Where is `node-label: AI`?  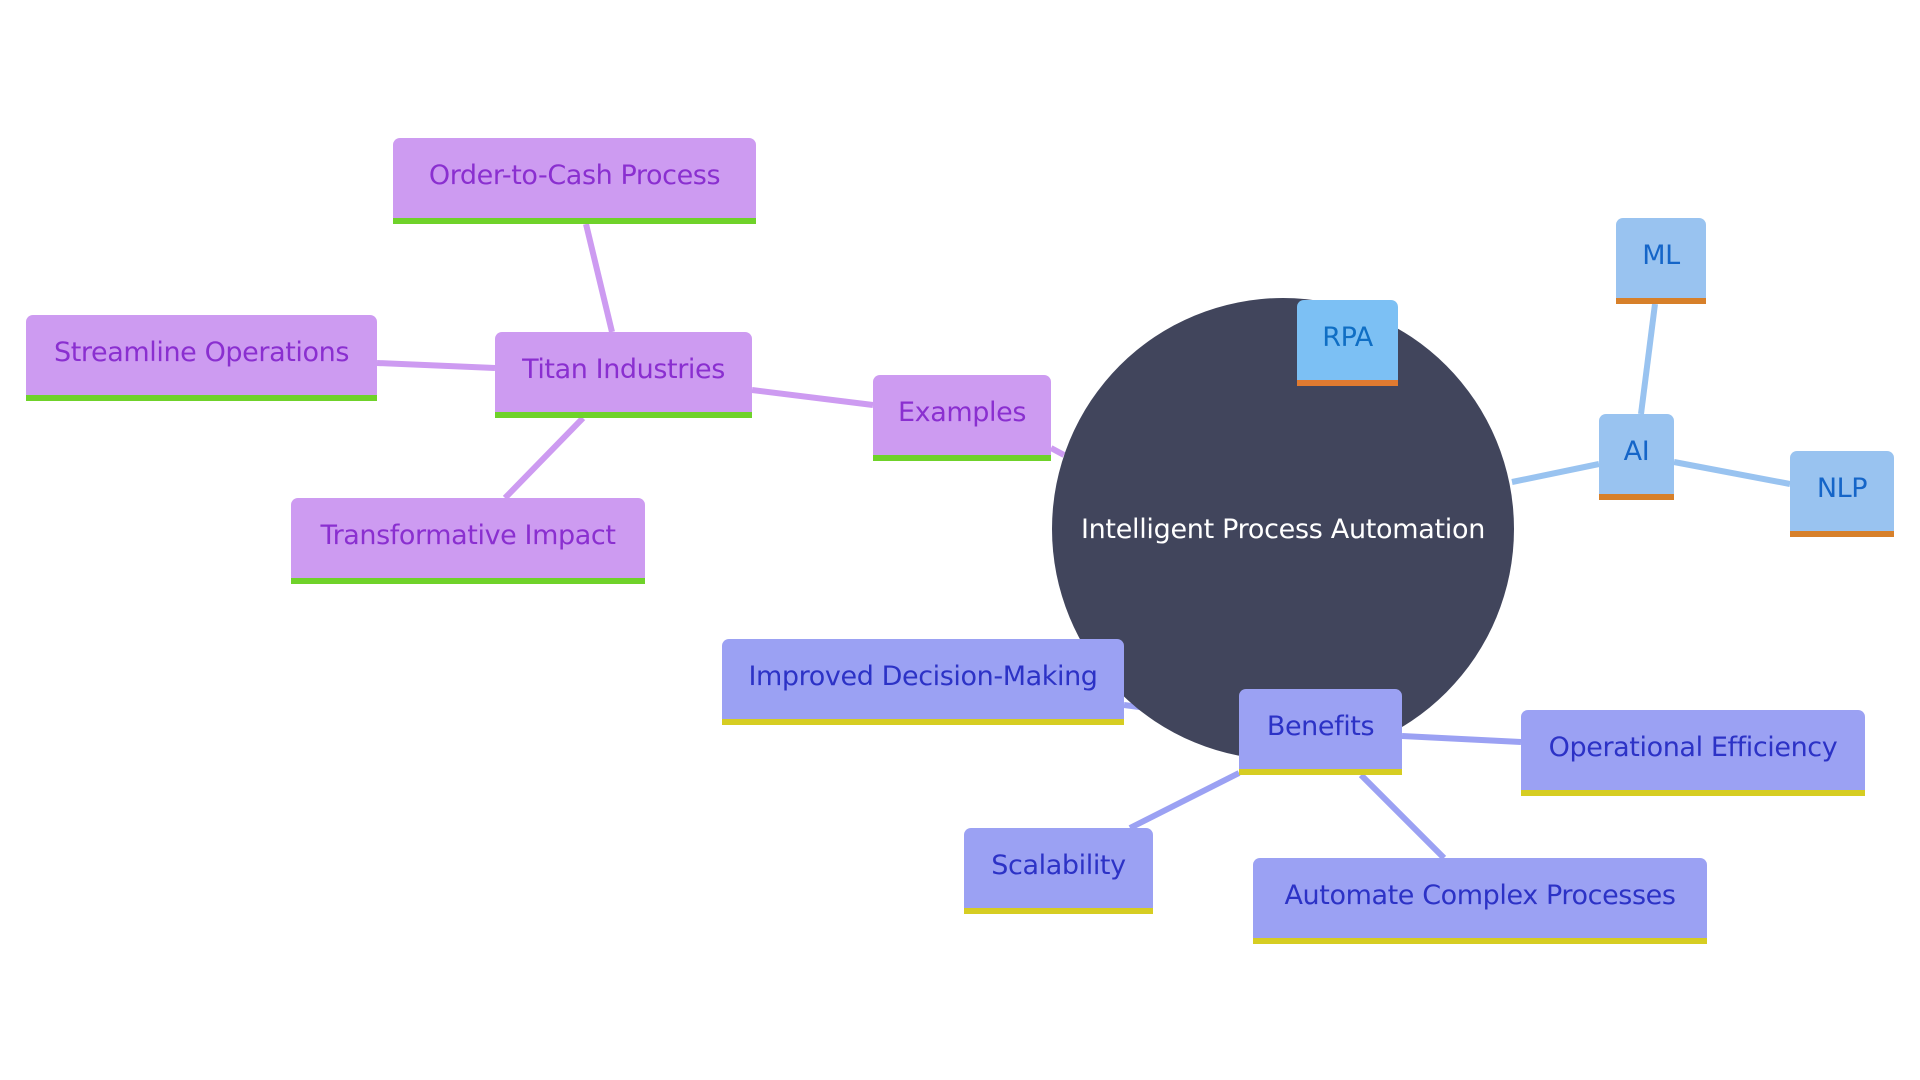 node-label: AI is located at coordinates (1636, 451).